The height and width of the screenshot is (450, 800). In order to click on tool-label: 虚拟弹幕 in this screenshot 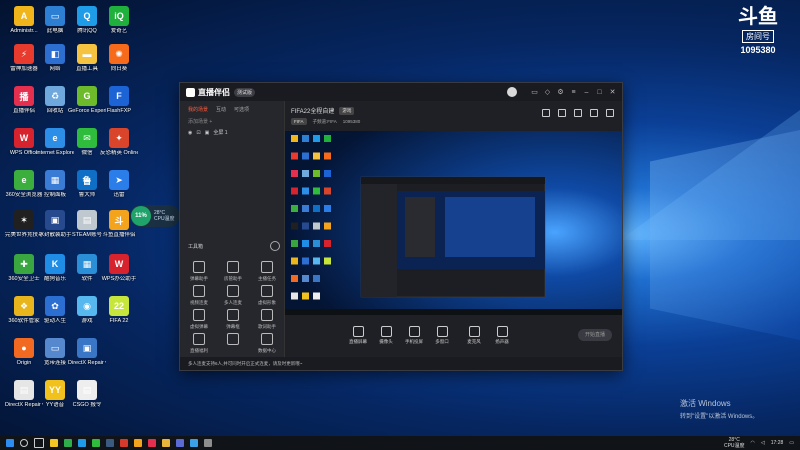, I will do `click(199, 326)`.